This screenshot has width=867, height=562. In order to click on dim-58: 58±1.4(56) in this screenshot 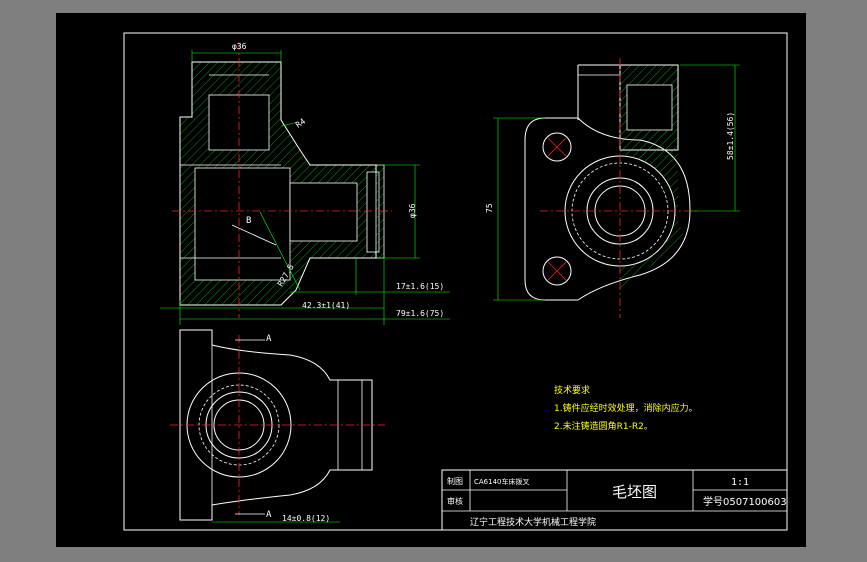, I will do `click(730, 136)`.